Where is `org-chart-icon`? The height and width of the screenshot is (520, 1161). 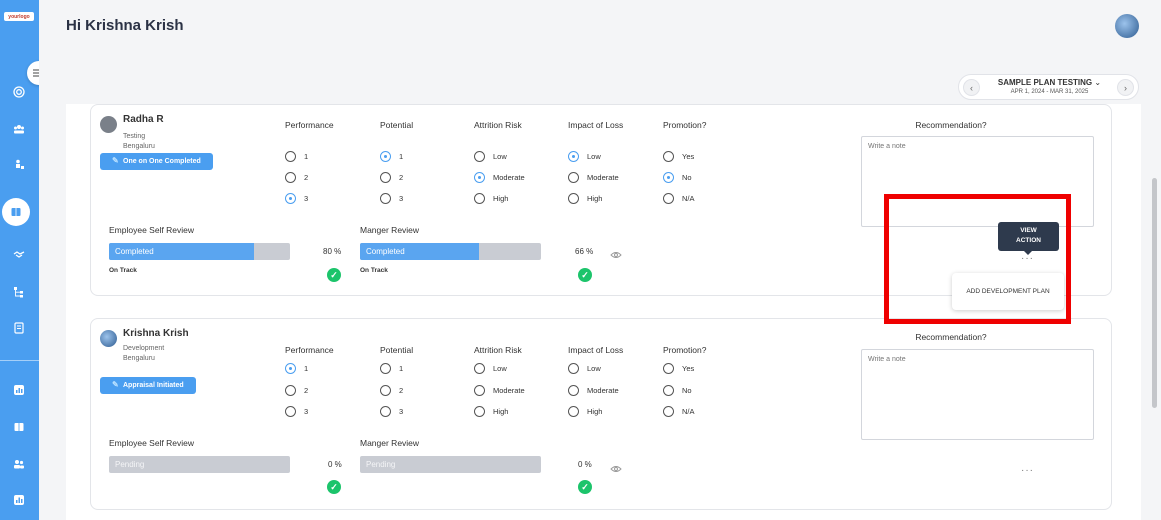
org-chart-icon is located at coordinates (19, 292).